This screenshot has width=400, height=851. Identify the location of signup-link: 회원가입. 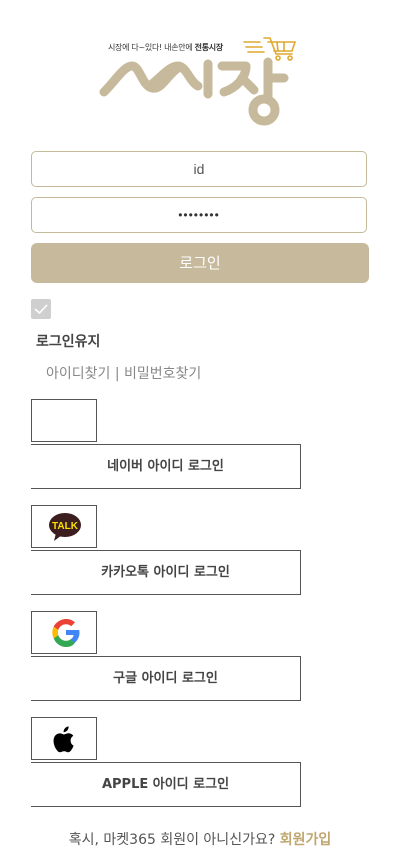
(306, 840).